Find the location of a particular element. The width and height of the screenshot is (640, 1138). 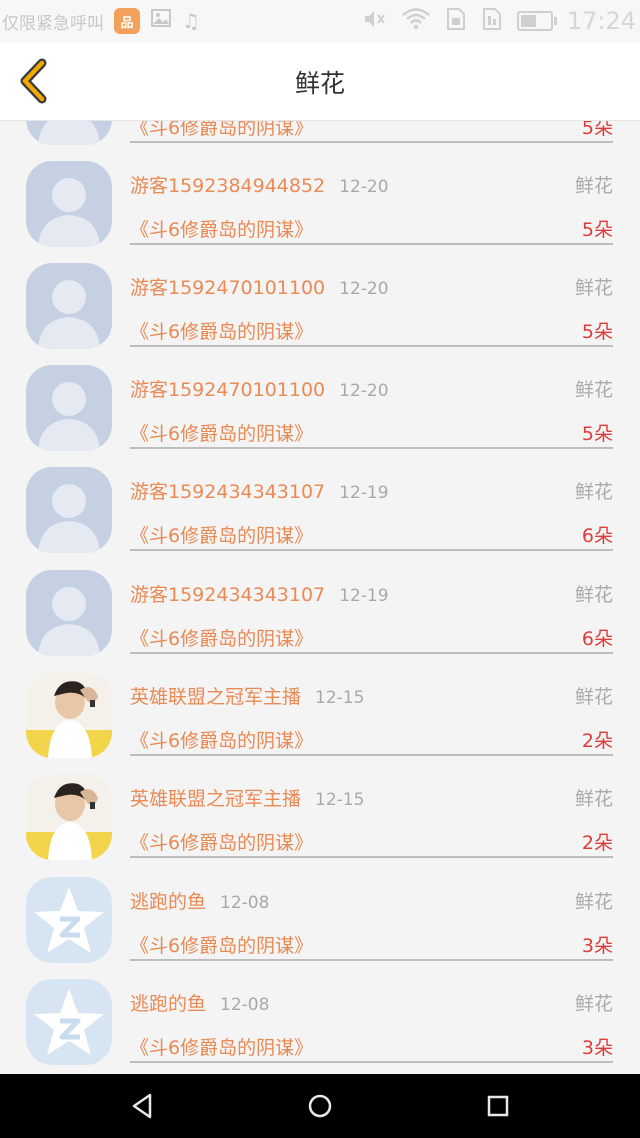

user-name-text: 游客1592384944852 is located at coordinates (228, 186).